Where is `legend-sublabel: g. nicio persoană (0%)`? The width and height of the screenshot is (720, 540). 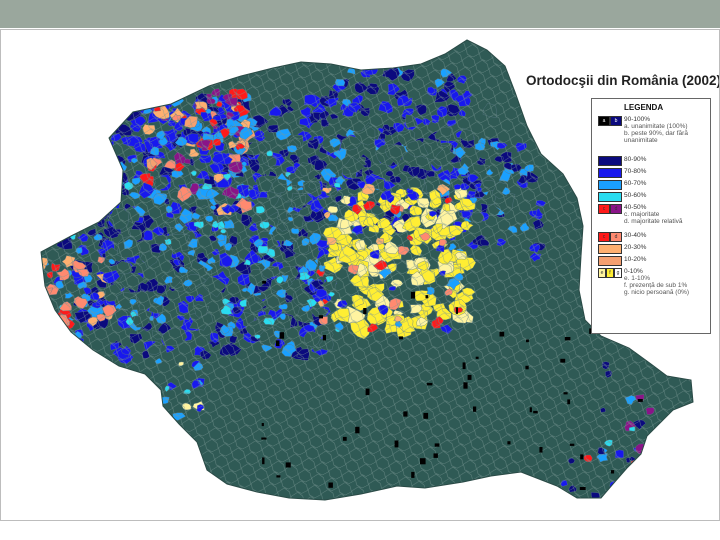
legend-sublabel: g. nicio persoană (0%) is located at coordinates (657, 292).